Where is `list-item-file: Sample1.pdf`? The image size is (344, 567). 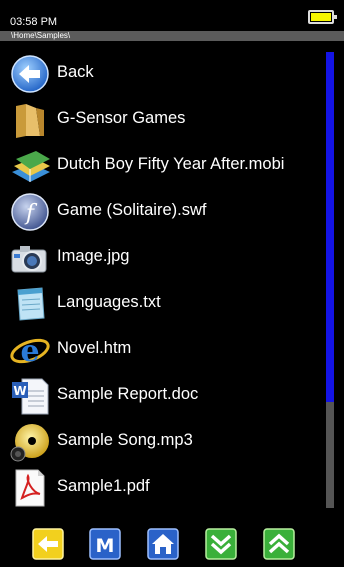
list-item-file: Sample1.pdf is located at coordinates (161, 487).